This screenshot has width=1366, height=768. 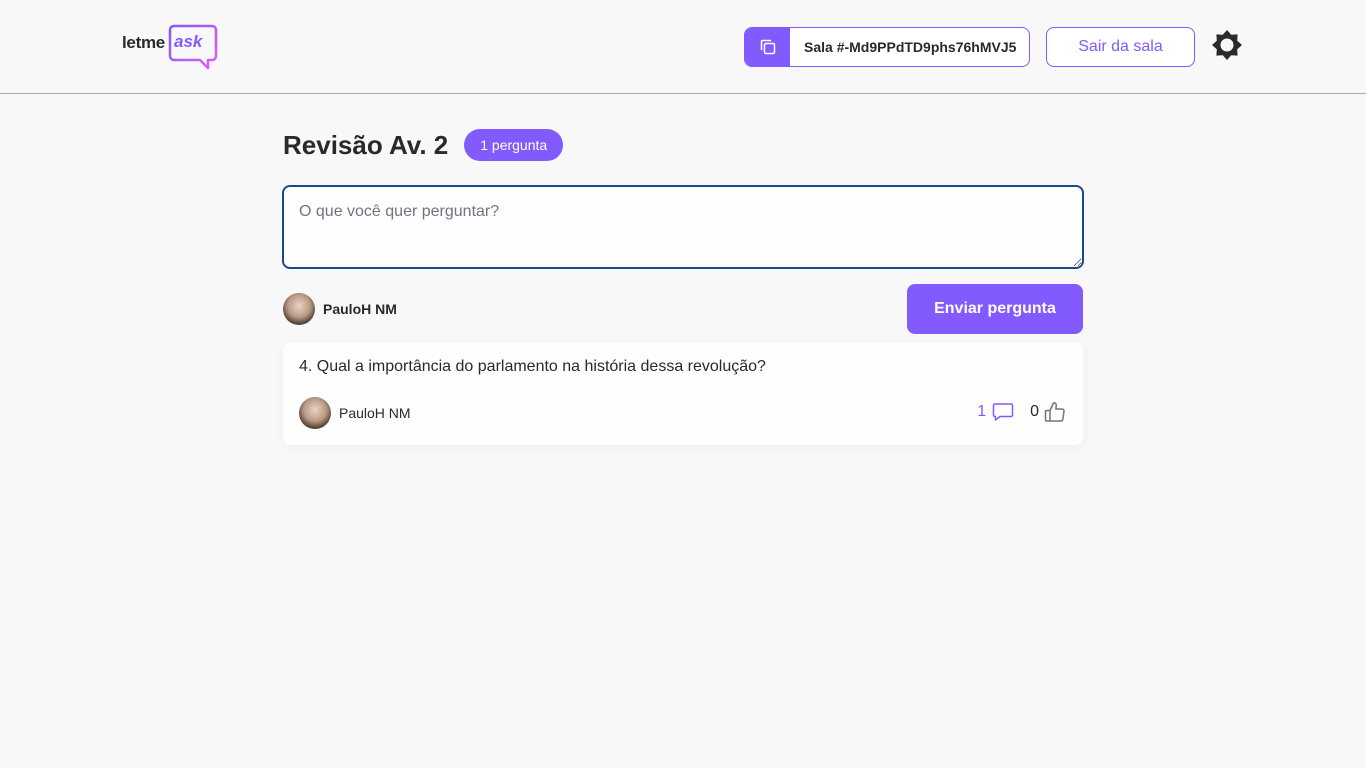 I want to click on thumbs-up-icon, so click(x=1054, y=412).